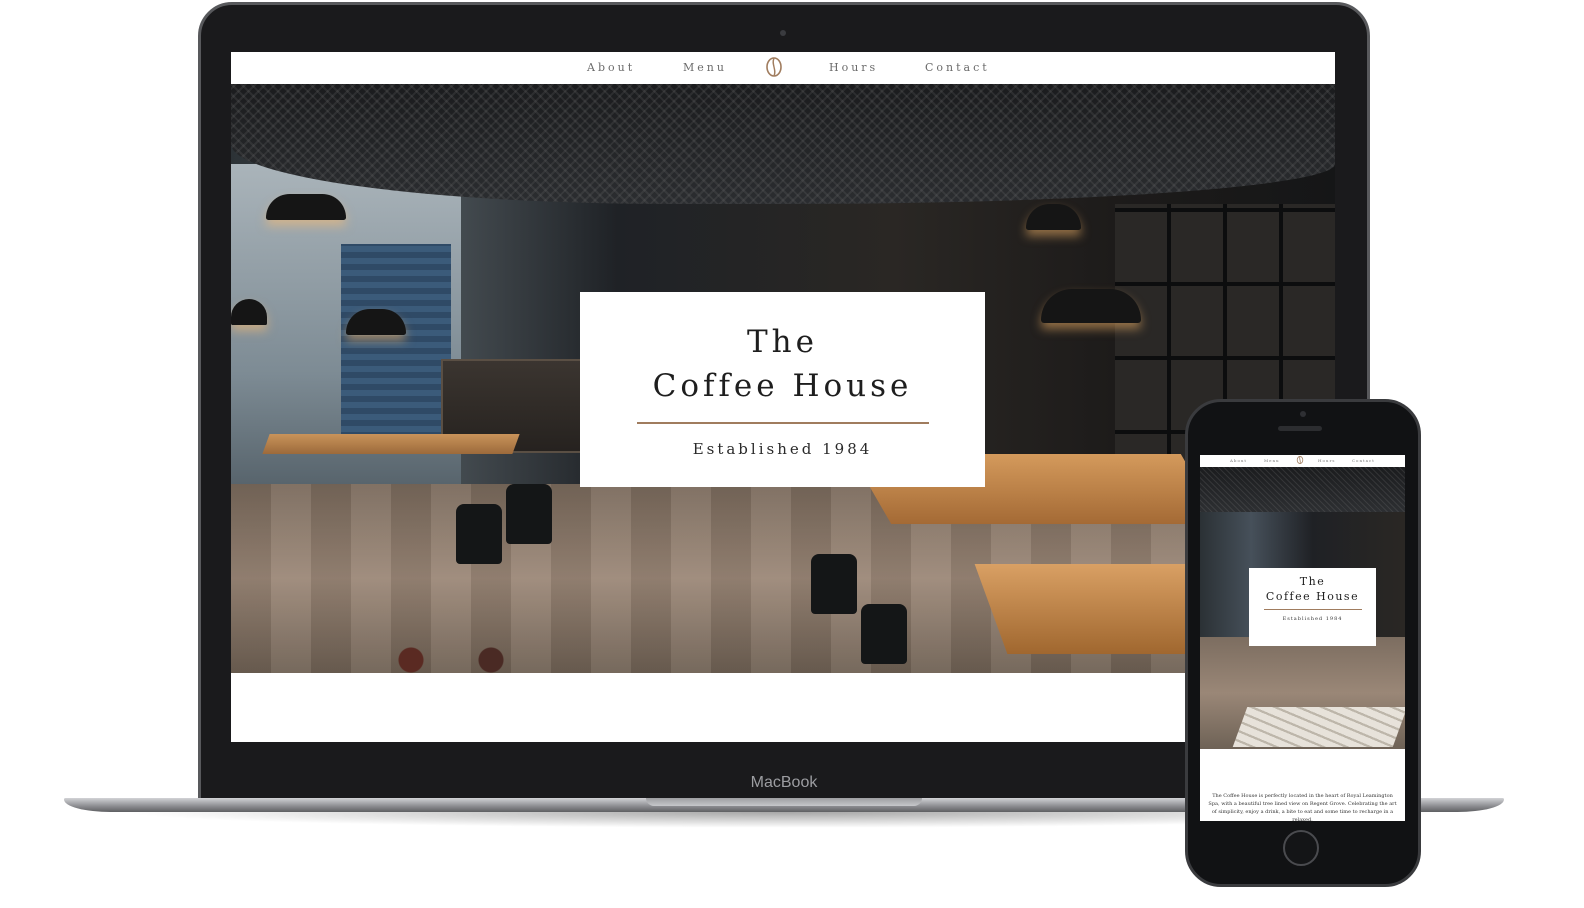 Image resolution: width=1584 pixels, height=908 pixels. What do you see at coordinates (1312, 581) in the screenshot?
I see `mobile-hero-title-line1: The` at bounding box center [1312, 581].